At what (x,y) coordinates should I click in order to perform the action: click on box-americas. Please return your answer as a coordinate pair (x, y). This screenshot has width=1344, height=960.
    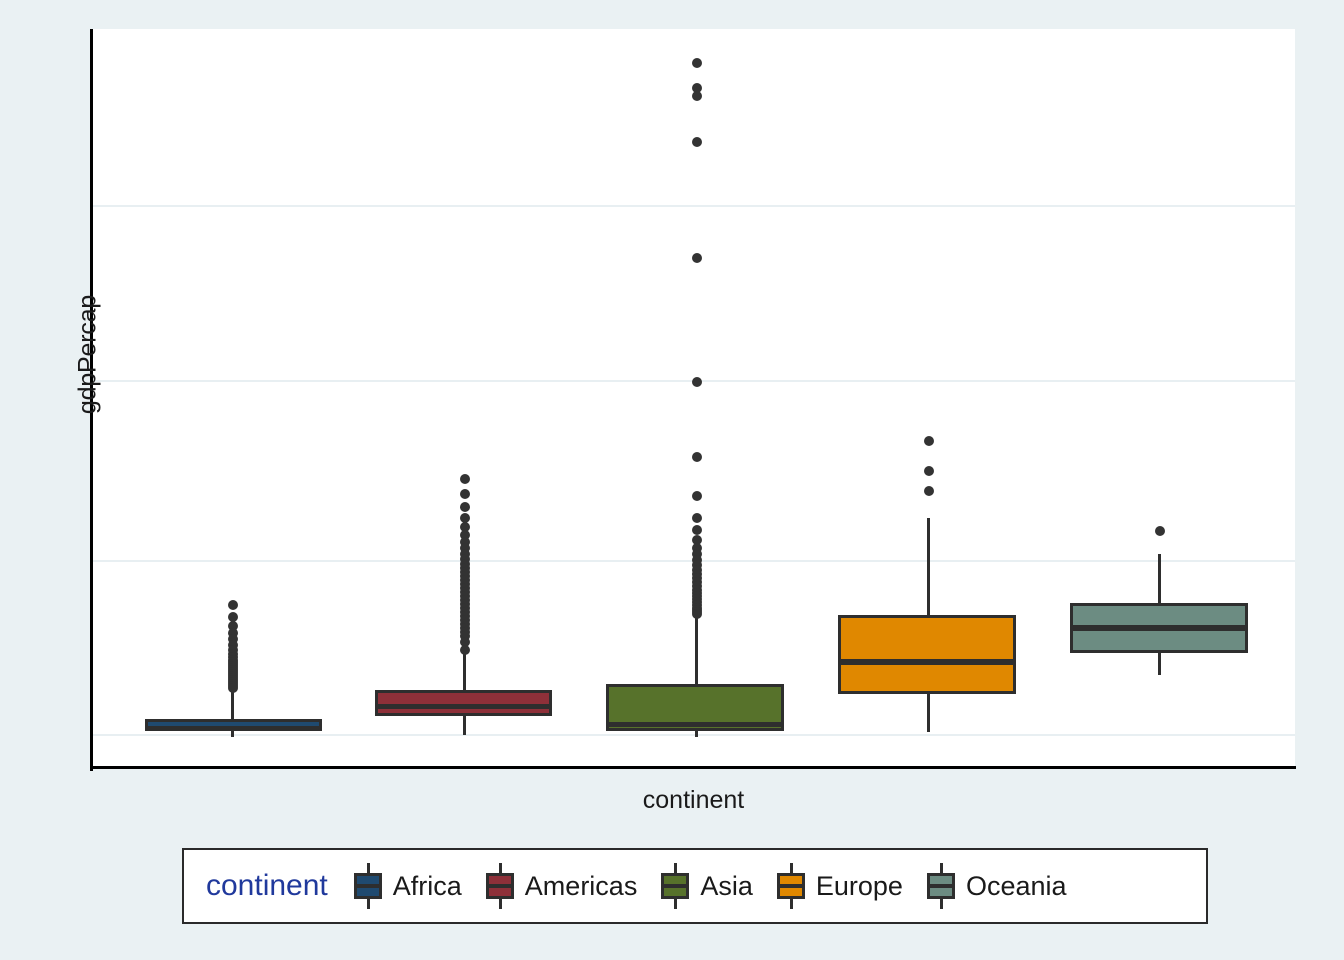
    Looking at the image, I should click on (463, 703).